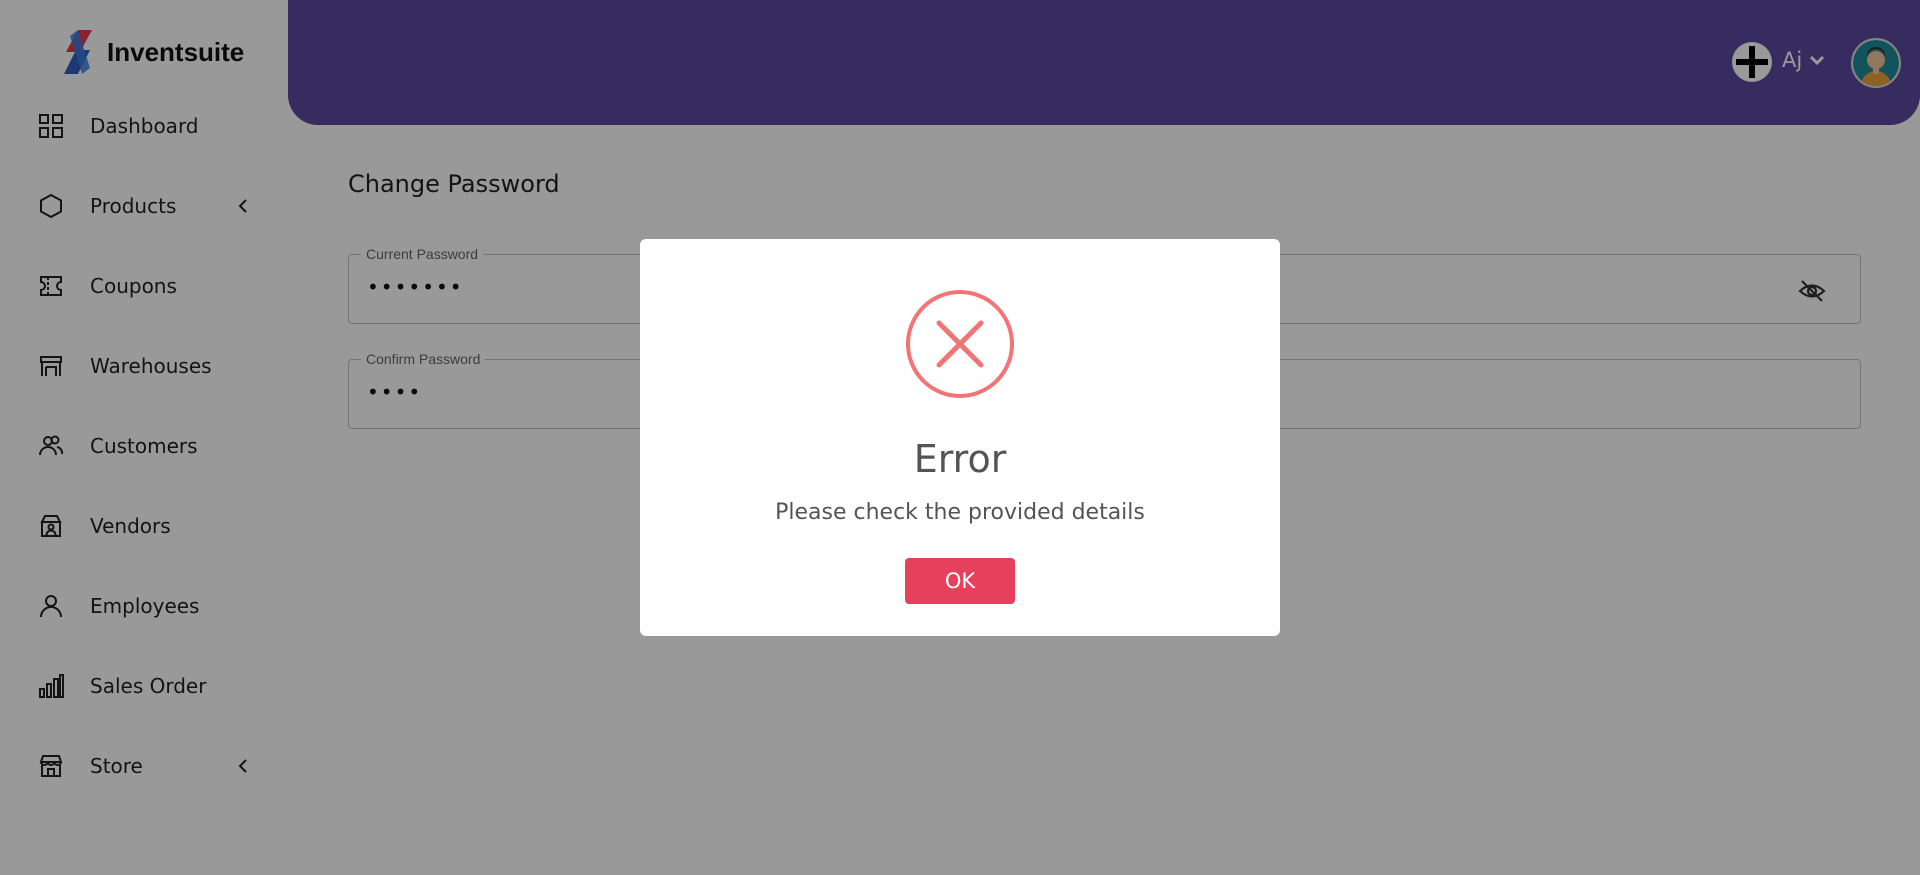 This screenshot has height=875, width=1920. Describe the element at coordinates (960, 344) in the screenshot. I see `error-x-icon` at that location.